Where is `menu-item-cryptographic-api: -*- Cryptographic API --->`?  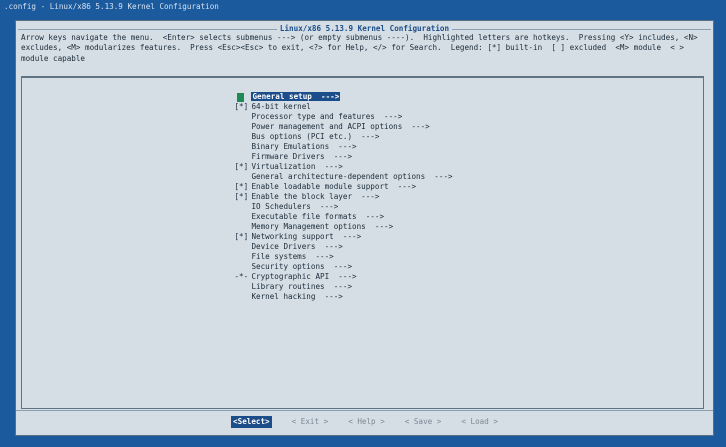 menu-item-cryptographic-api: -*- Cryptographic API ---> is located at coordinates (281, 271).